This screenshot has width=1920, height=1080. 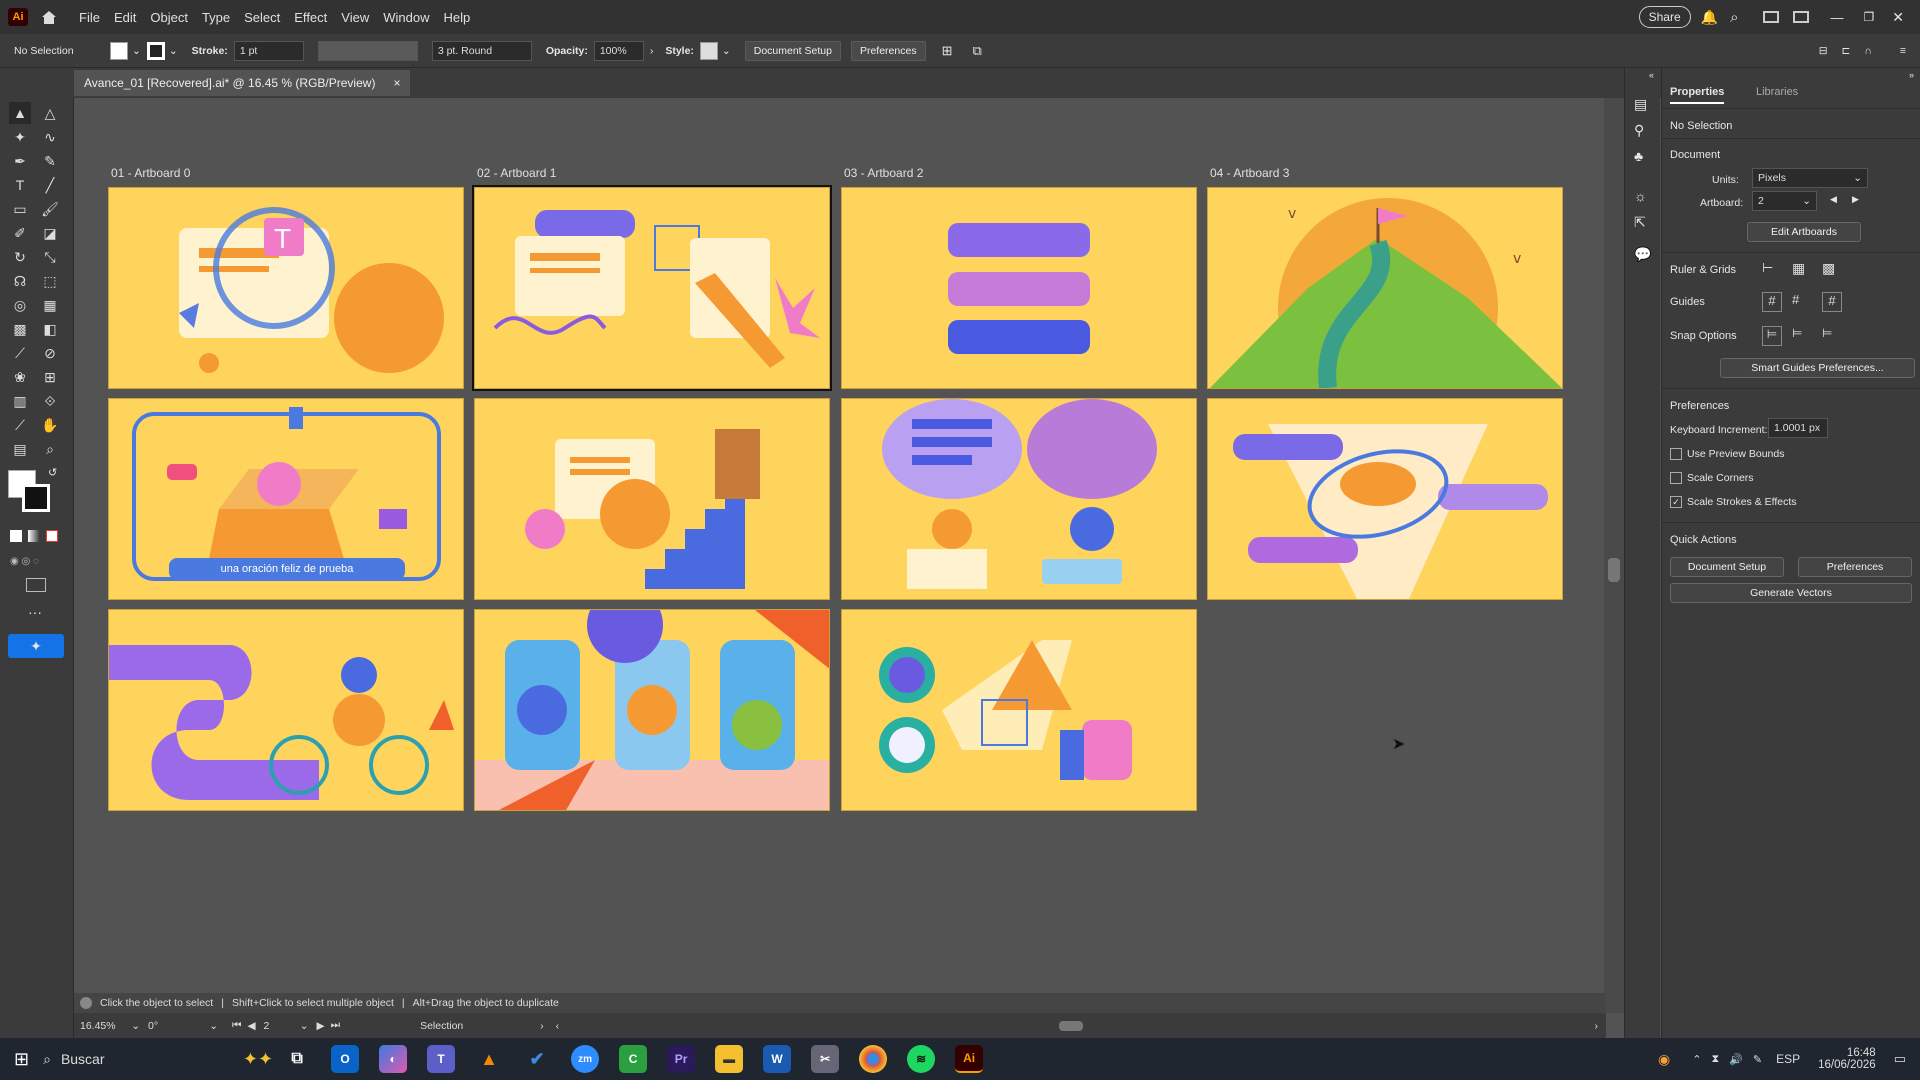 I want to click on symbol-sprayer-icon: ❀, so click(x=20, y=377).